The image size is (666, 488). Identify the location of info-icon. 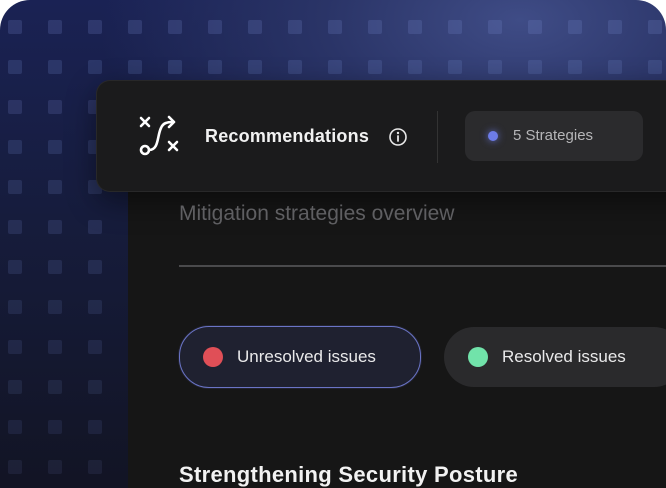
(398, 137).